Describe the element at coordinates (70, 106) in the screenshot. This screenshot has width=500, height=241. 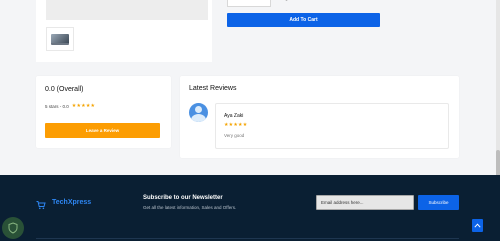
I see `stars-summary: 5 stars - 0.0 ★★★★★` at that location.